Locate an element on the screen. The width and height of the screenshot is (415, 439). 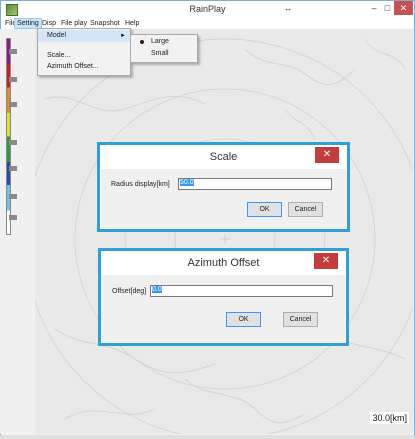
radius-input: 50.0 is located at coordinates (255, 184).